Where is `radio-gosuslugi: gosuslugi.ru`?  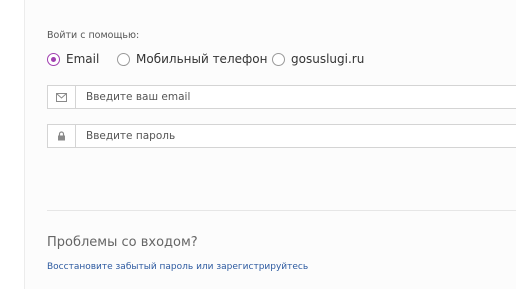
radio-gosuslugi: gosuslugi.ru is located at coordinates (318, 59).